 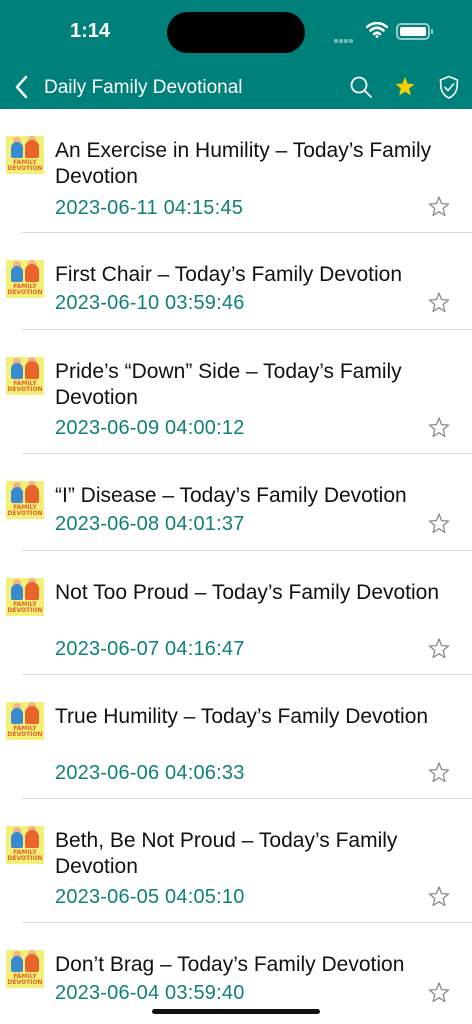 What do you see at coordinates (150, 428) in the screenshot?
I see `devotion-date: 2023-06-09 04:00:12` at bounding box center [150, 428].